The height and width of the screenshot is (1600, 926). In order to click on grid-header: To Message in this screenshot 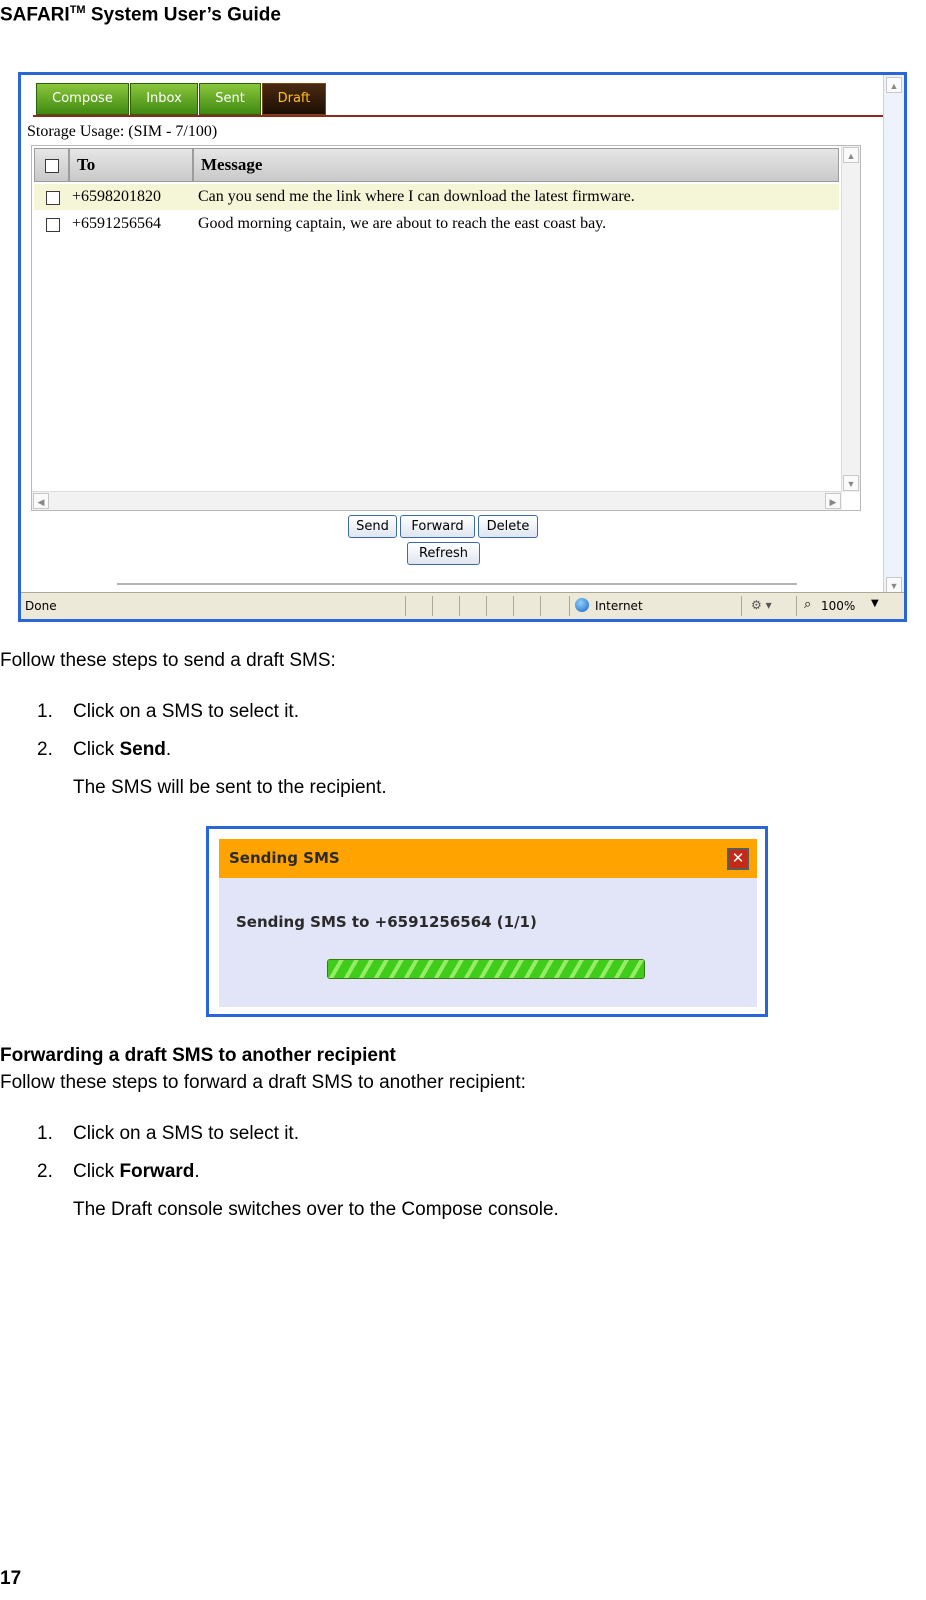, I will do `click(436, 165)`.